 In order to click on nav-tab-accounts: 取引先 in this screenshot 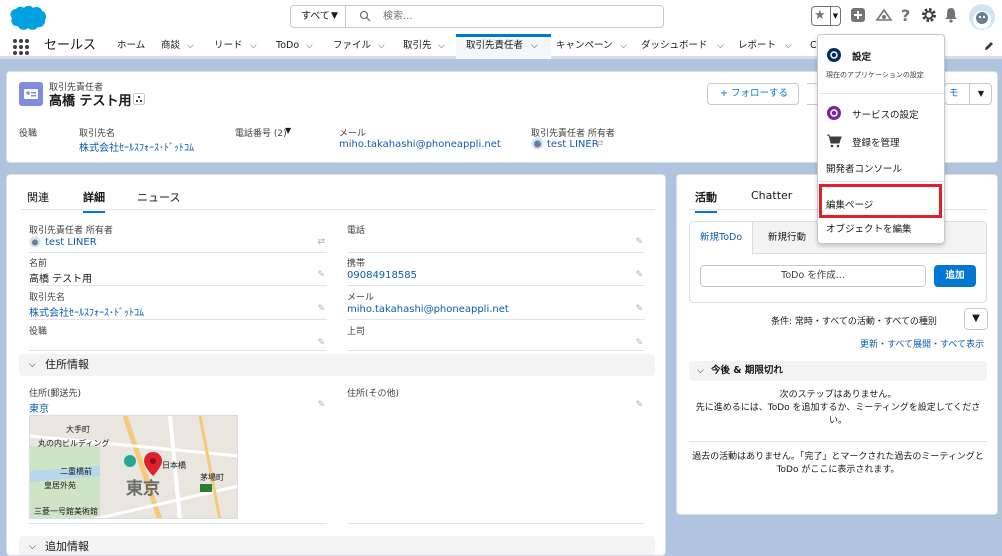, I will do `click(417, 46)`.